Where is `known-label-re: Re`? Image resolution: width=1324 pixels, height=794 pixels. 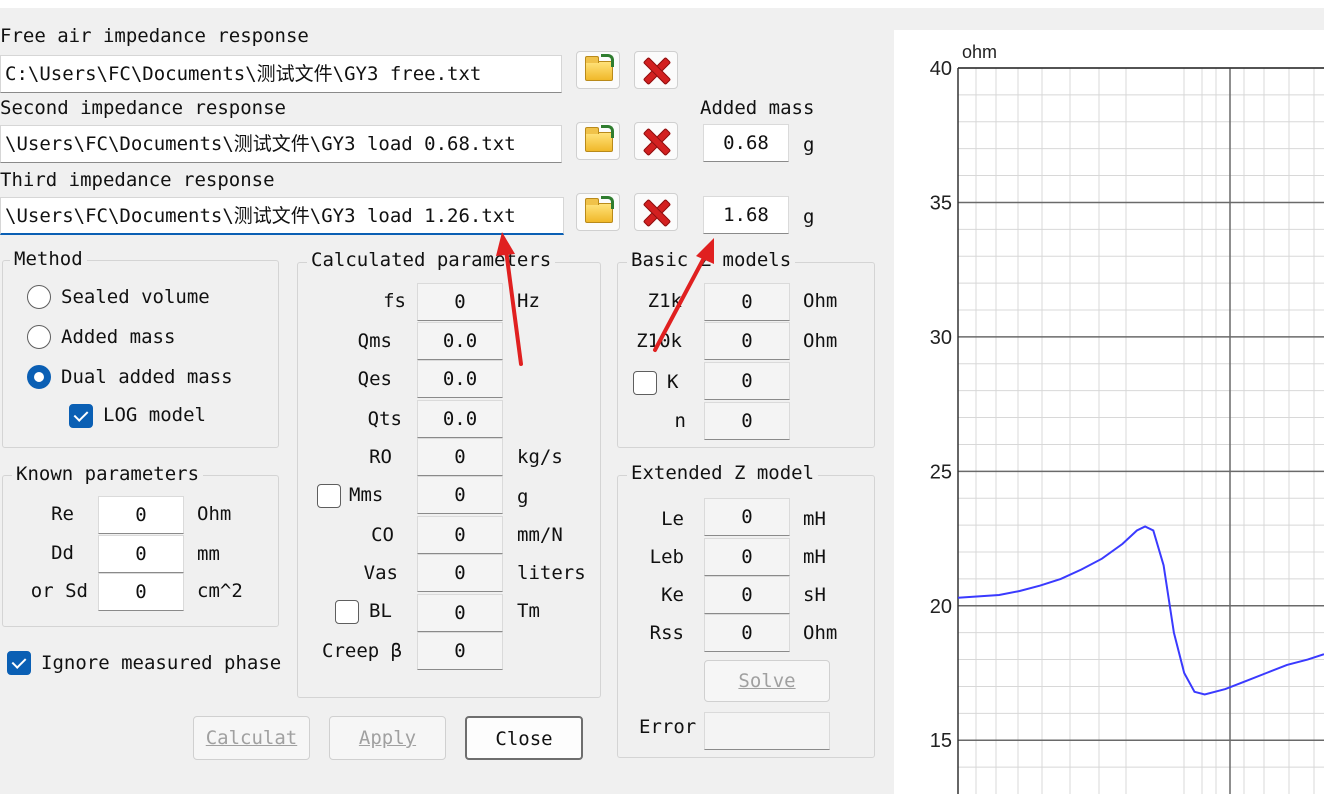 known-label-re: Re is located at coordinates (62, 514).